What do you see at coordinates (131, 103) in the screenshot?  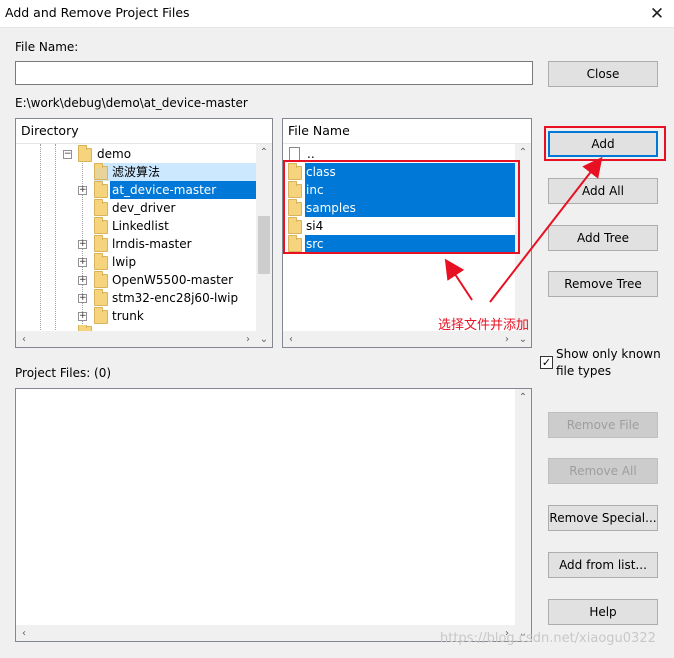 I see `current-path: E:\work\debug\demo\at_device-master` at bounding box center [131, 103].